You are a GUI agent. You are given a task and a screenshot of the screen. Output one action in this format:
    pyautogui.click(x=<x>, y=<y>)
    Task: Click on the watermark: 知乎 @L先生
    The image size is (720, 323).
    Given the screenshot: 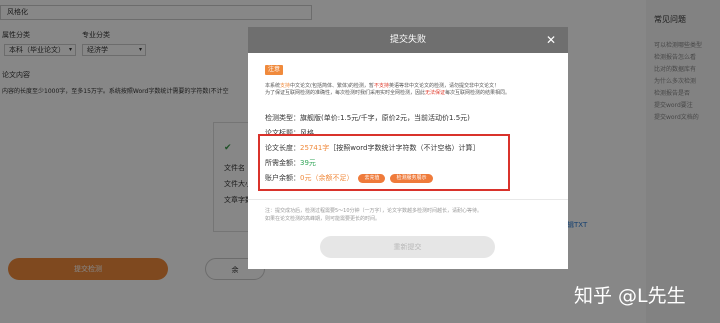 What is the action you would take?
    pyautogui.click(x=630, y=296)
    